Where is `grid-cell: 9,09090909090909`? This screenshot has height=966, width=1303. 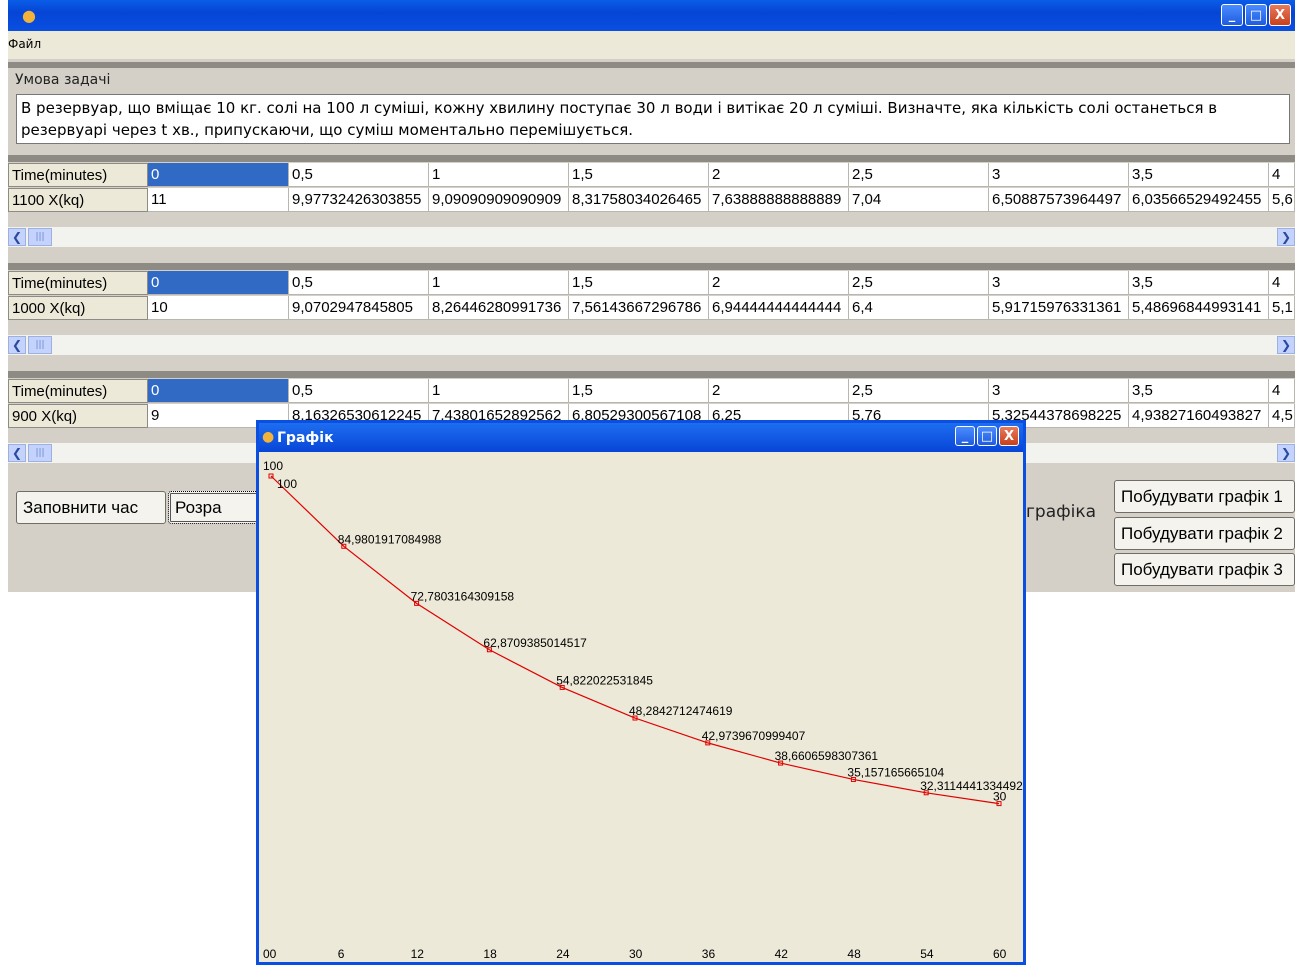
grid-cell: 9,09090909090909 is located at coordinates (499, 200).